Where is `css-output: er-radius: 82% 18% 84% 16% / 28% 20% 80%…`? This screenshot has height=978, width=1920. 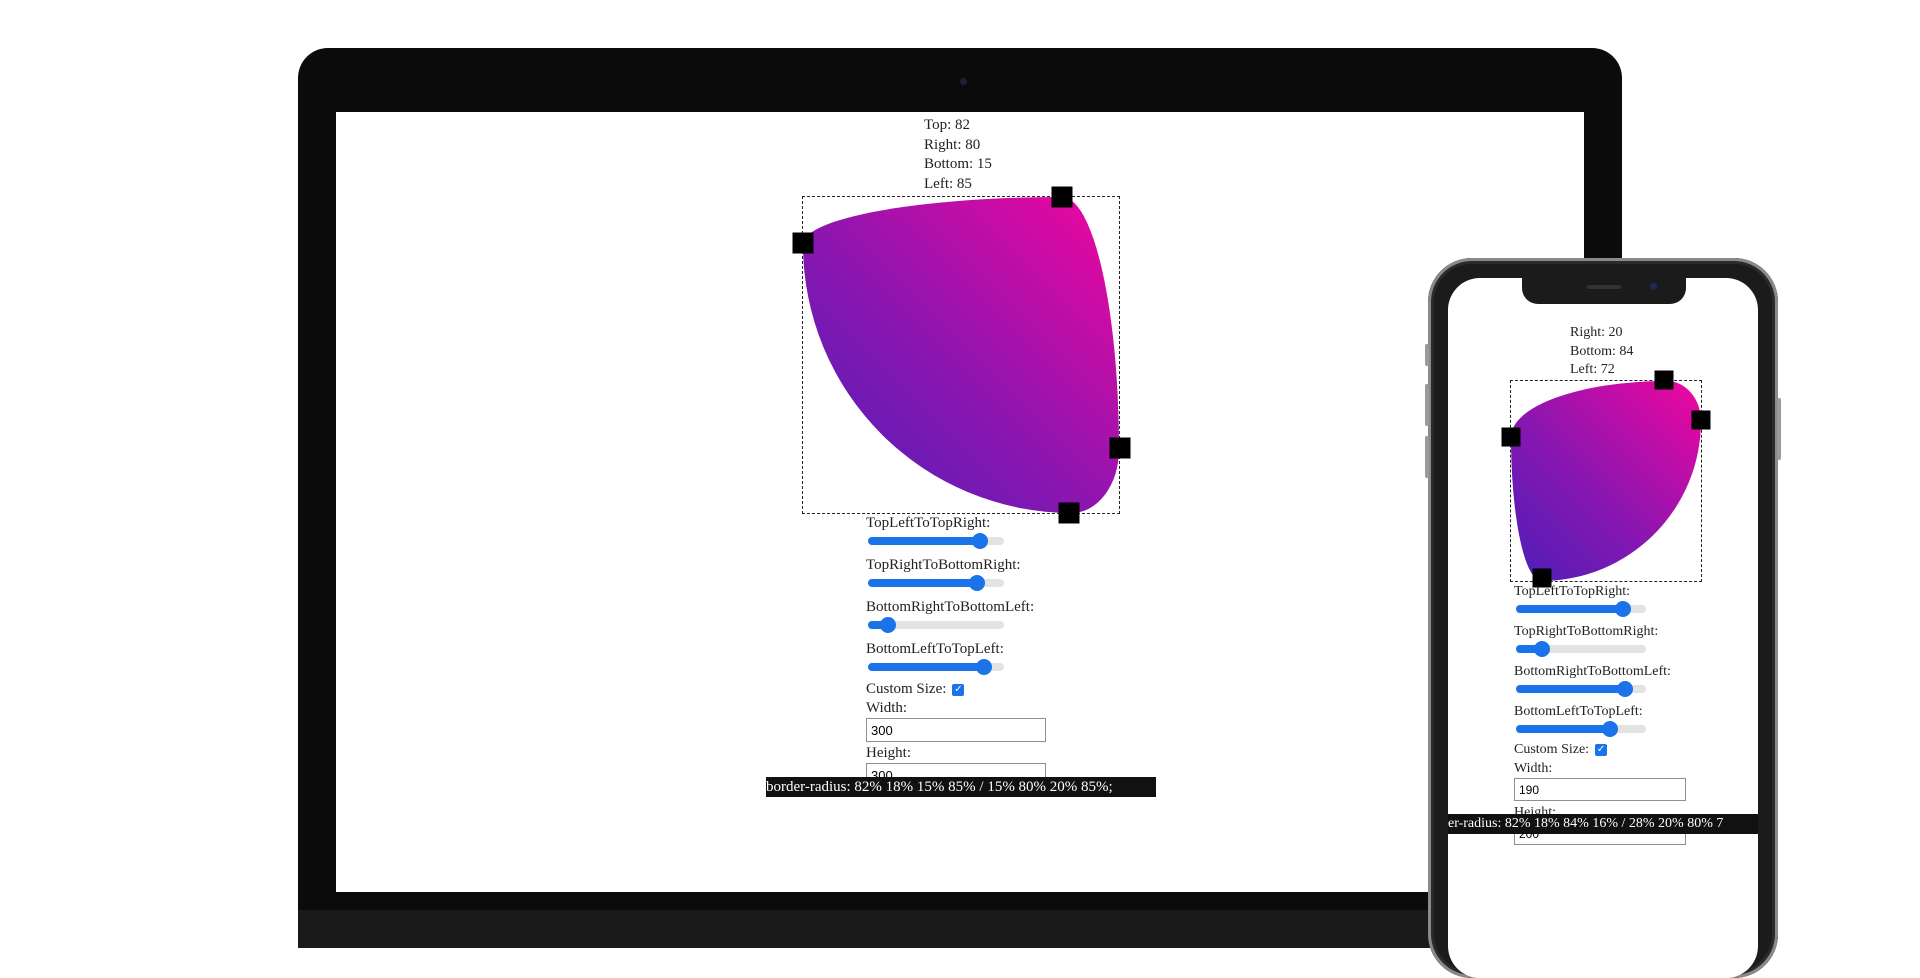 css-output: er-radius: 82% 18% 84% 16% / 28% 20% 80%… is located at coordinates (1603, 824).